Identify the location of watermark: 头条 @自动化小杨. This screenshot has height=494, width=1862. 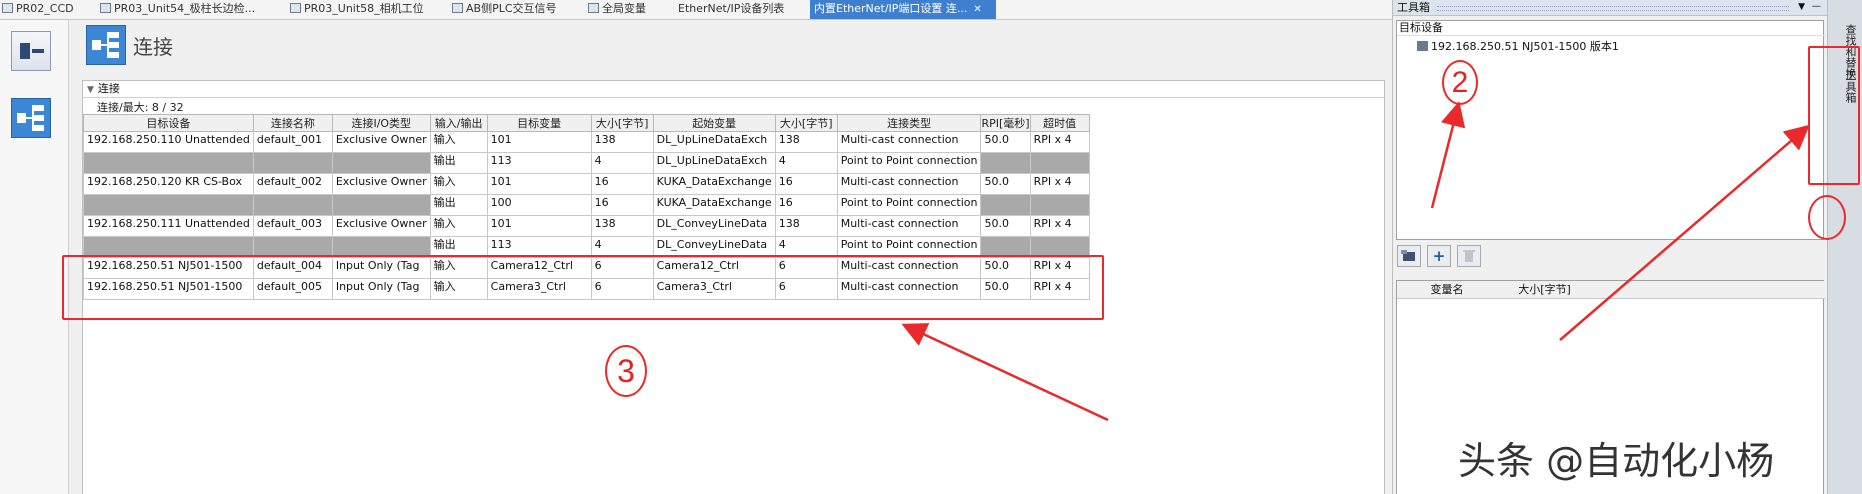
(1616, 461).